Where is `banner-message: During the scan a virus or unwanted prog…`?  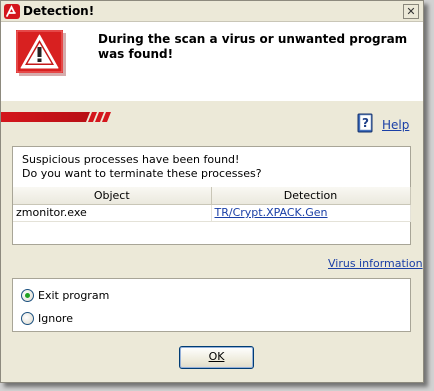 banner-message: During the scan a virus or unwanted prog… is located at coordinates (253, 46).